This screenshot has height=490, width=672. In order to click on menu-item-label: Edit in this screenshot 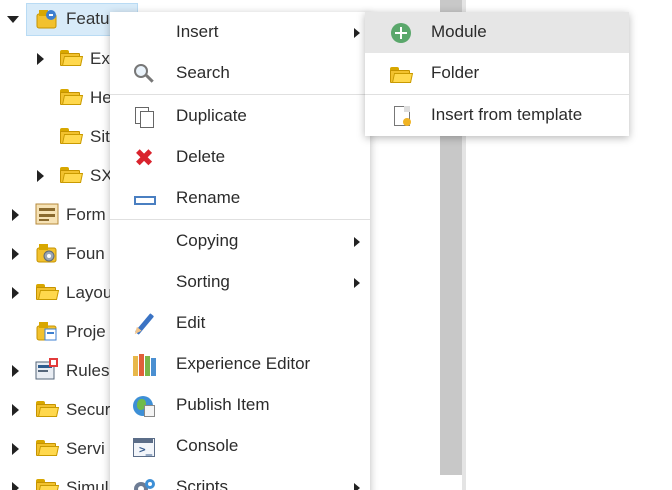, I will do `click(191, 322)`.